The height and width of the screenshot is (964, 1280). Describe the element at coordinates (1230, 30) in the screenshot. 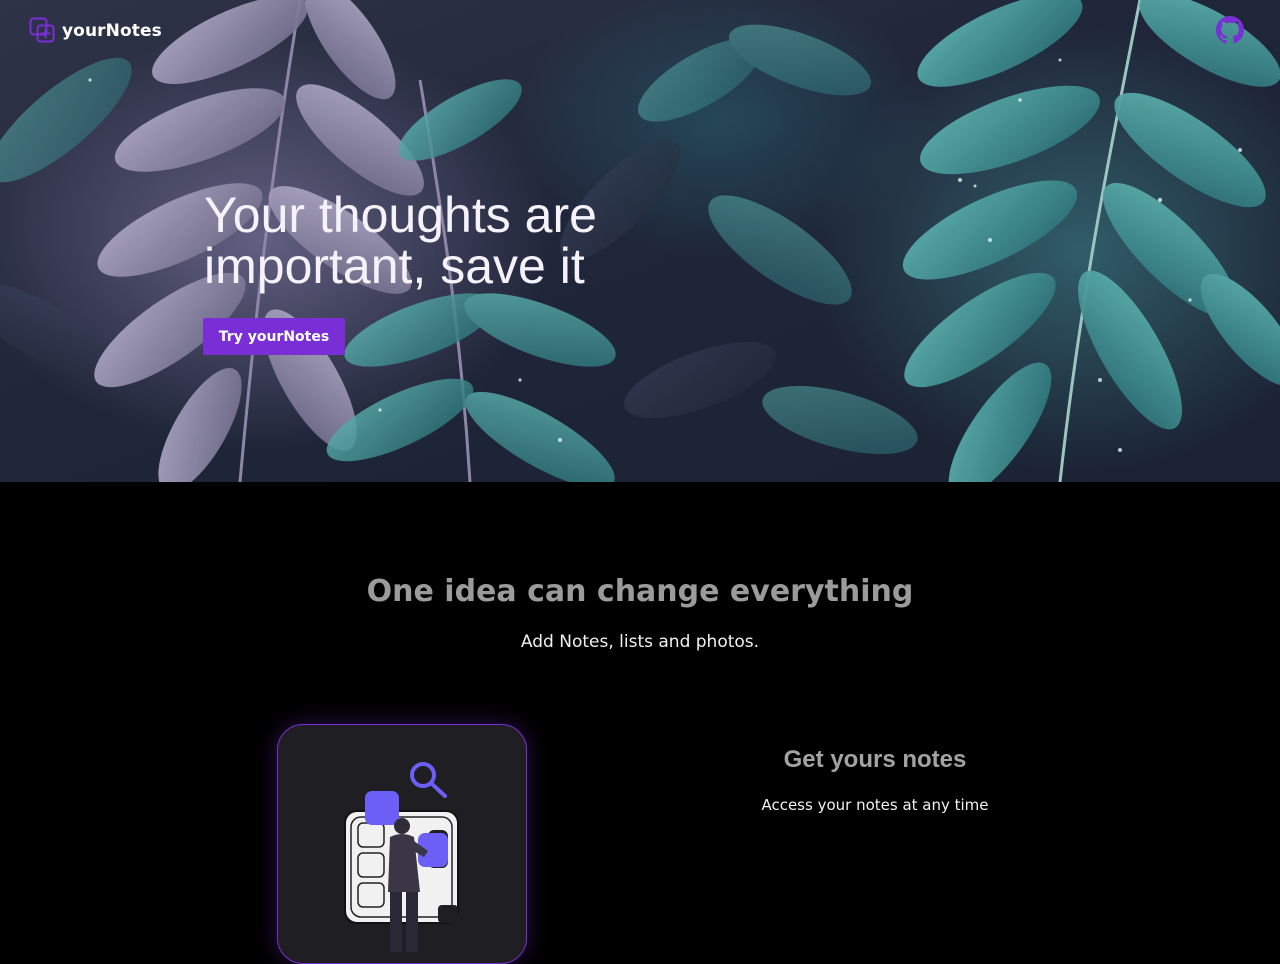

I see `github-icon` at that location.